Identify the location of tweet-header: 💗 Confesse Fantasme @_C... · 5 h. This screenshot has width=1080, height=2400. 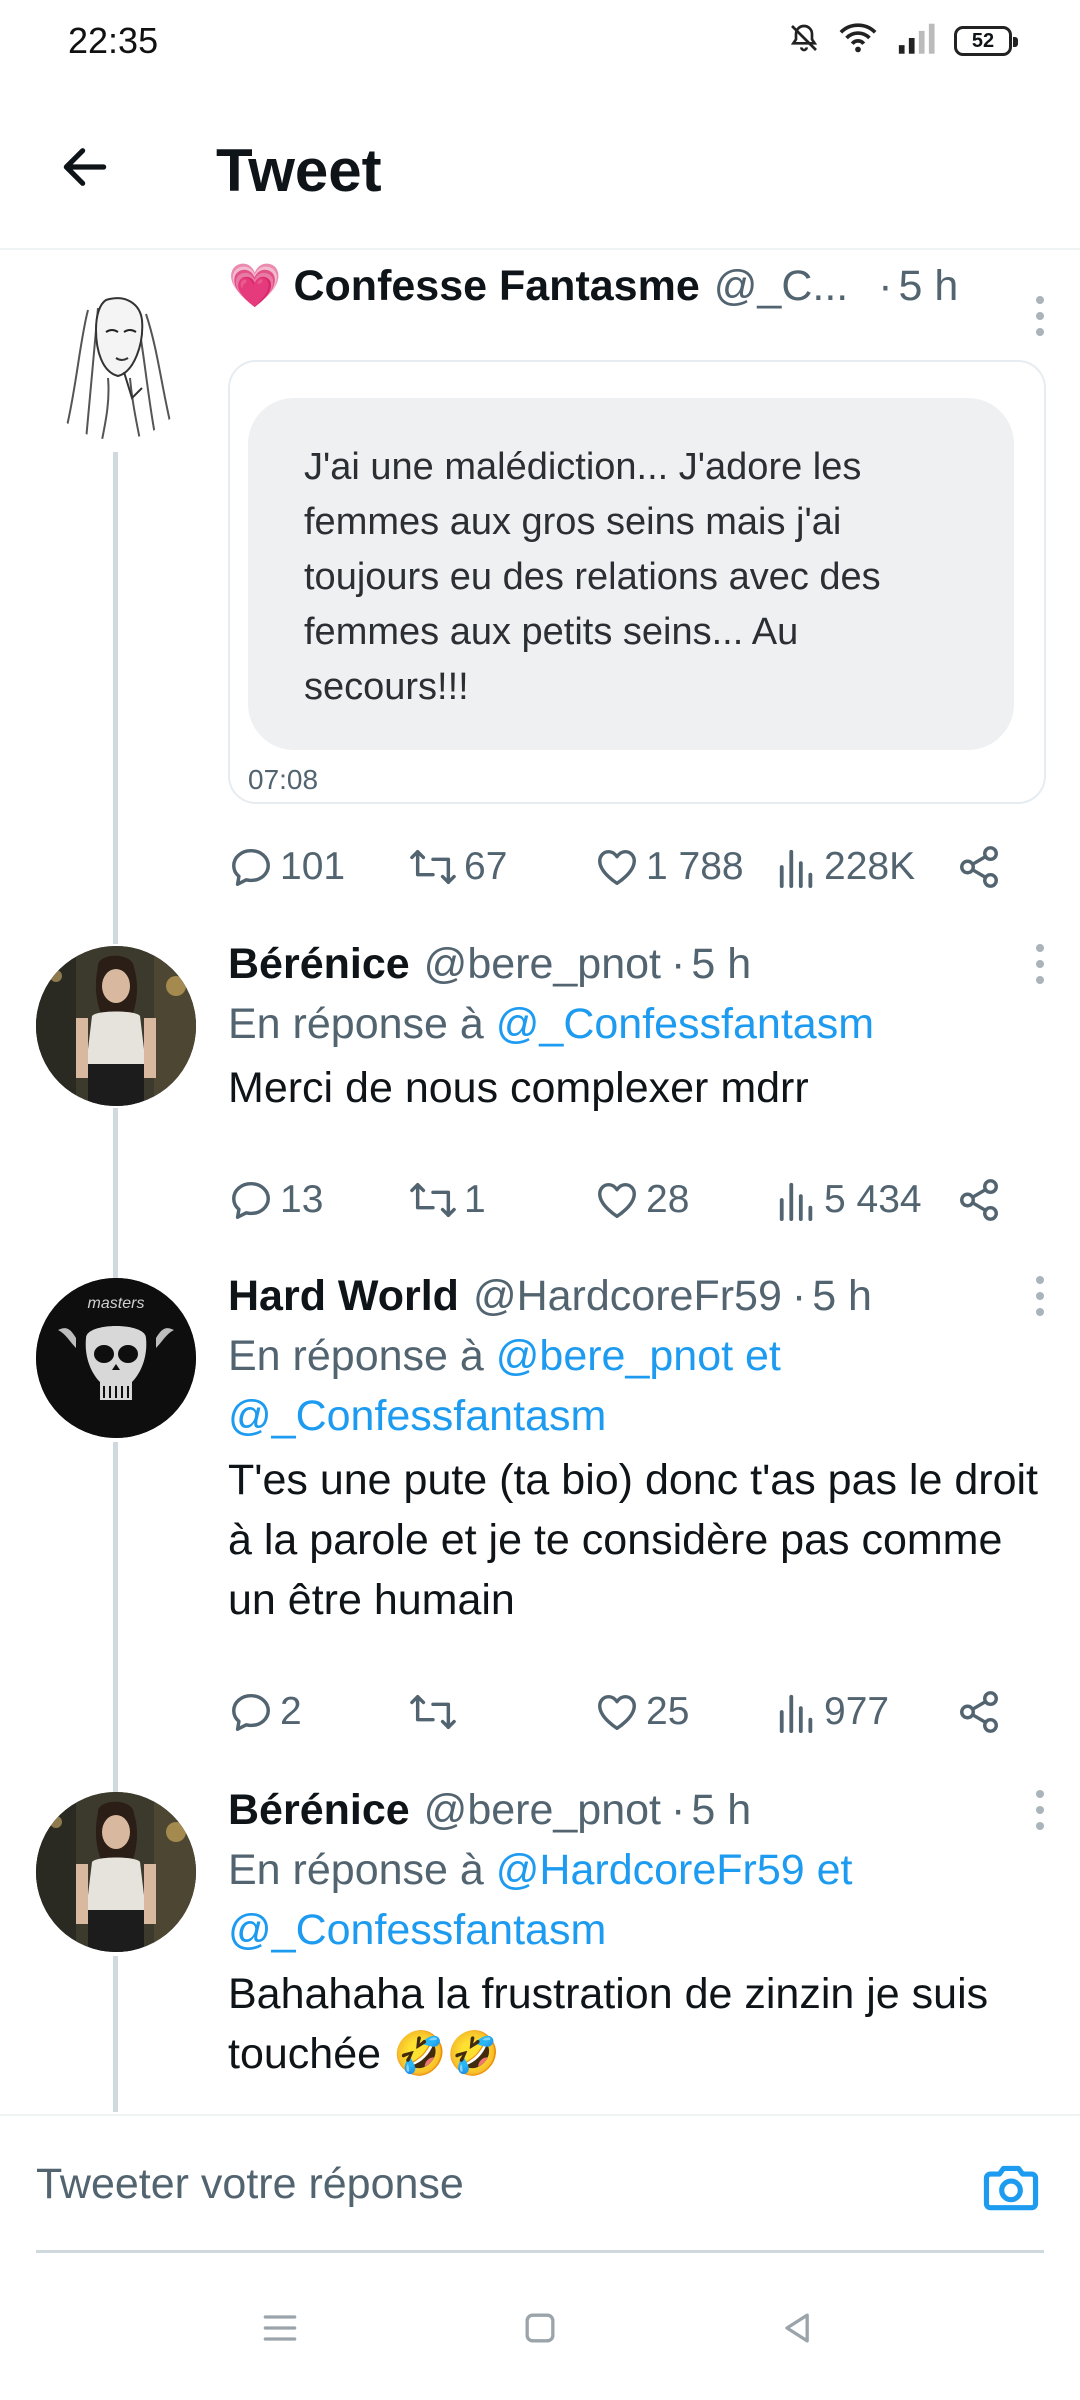
(639, 286).